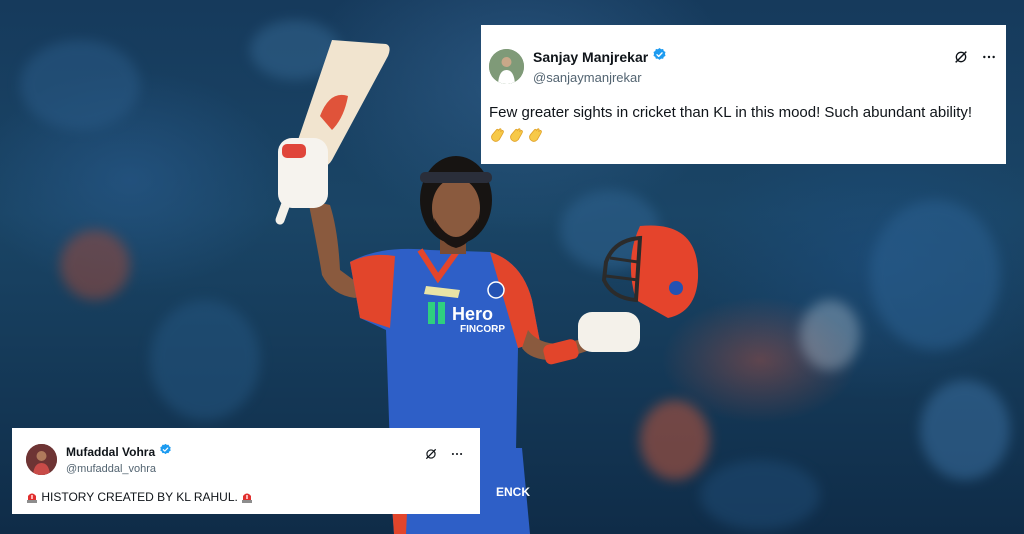 The image size is (1024, 534). What do you see at coordinates (513, 492) in the screenshot?
I see `trouser-sponsor-text: ENCK` at bounding box center [513, 492].